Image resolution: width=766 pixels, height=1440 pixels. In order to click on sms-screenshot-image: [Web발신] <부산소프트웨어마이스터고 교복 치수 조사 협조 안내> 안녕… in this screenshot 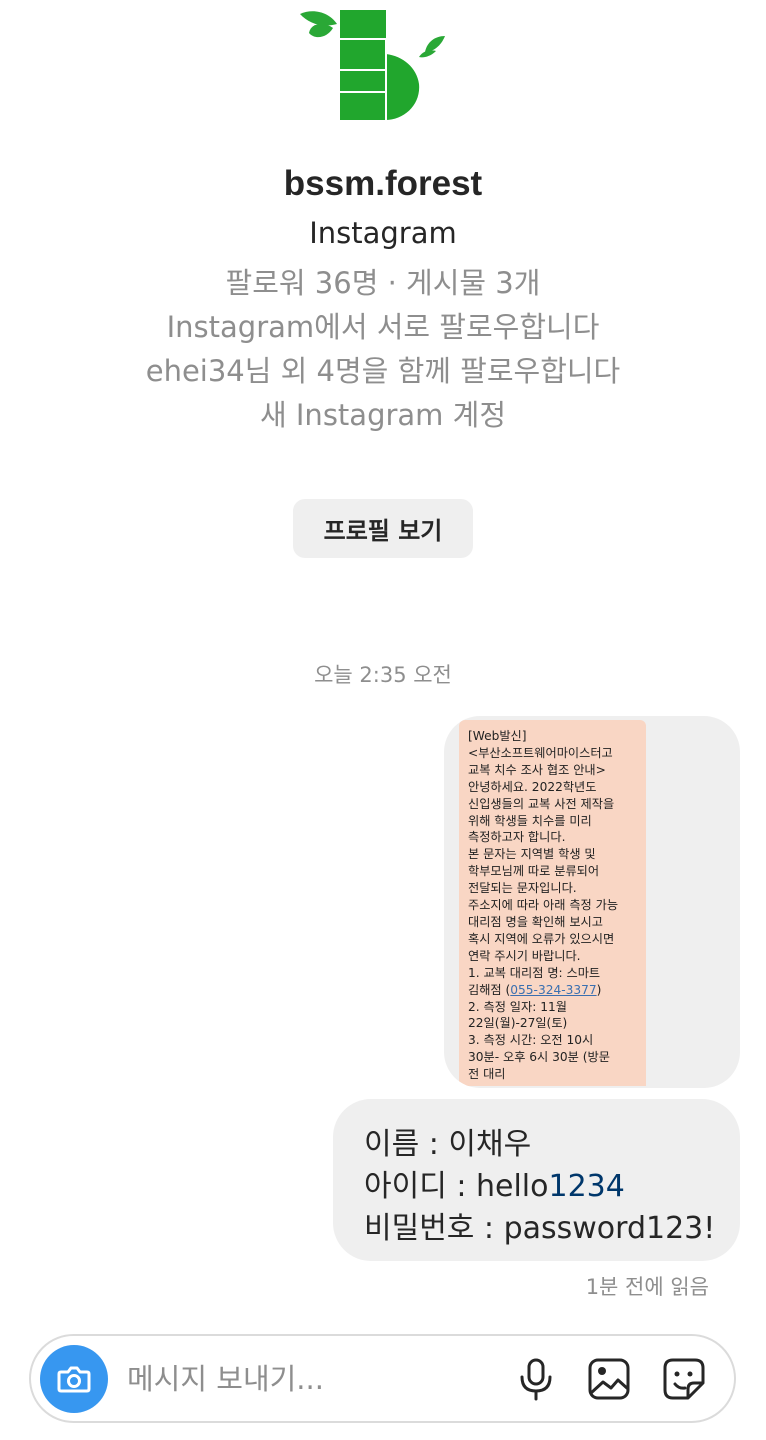, I will do `click(552, 903)`.